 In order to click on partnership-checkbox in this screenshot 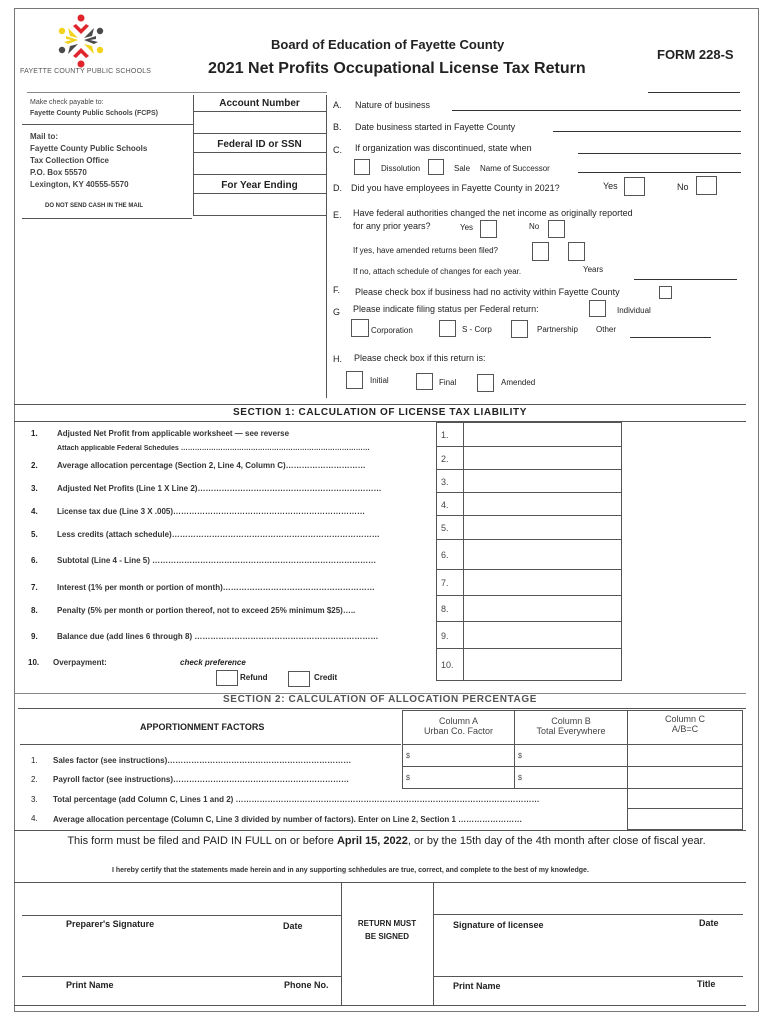, I will do `click(519, 329)`.